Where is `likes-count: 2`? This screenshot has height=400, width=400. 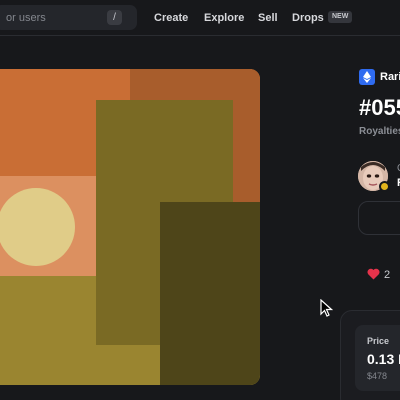 likes-count: 2 is located at coordinates (387, 275).